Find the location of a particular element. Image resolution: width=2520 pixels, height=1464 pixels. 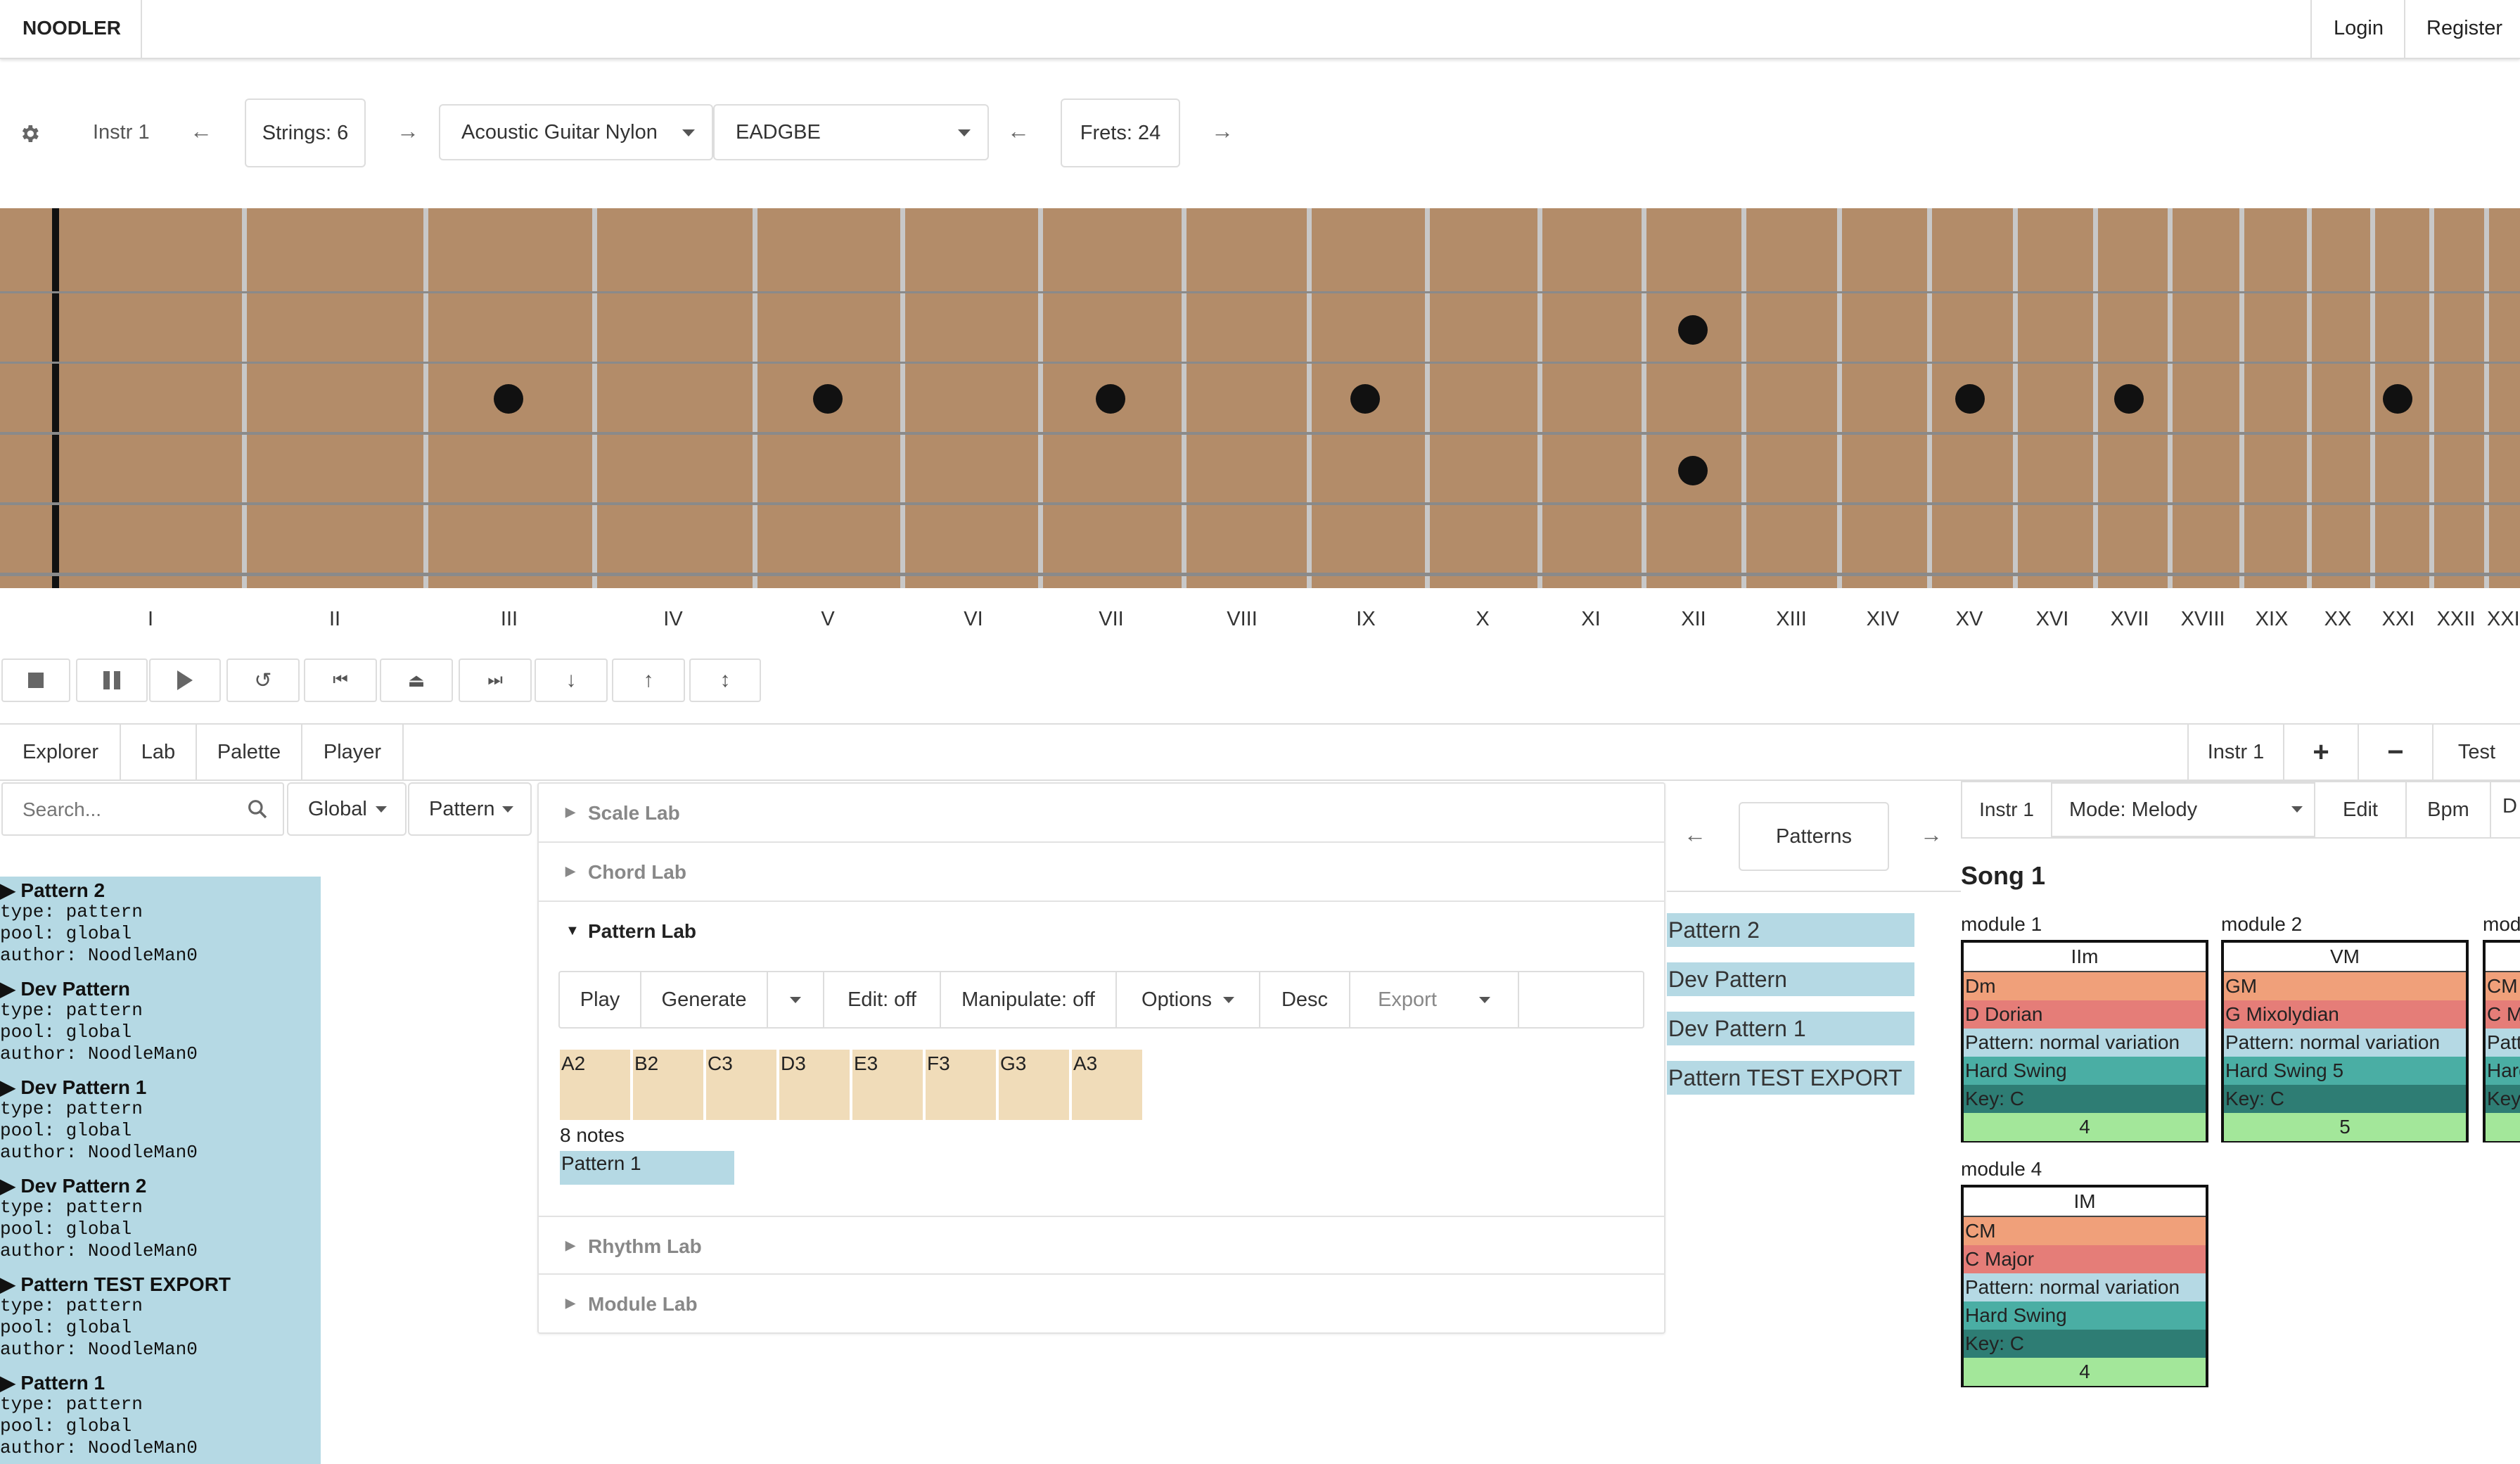

instrument-label: Instr 1 is located at coordinates (121, 132).